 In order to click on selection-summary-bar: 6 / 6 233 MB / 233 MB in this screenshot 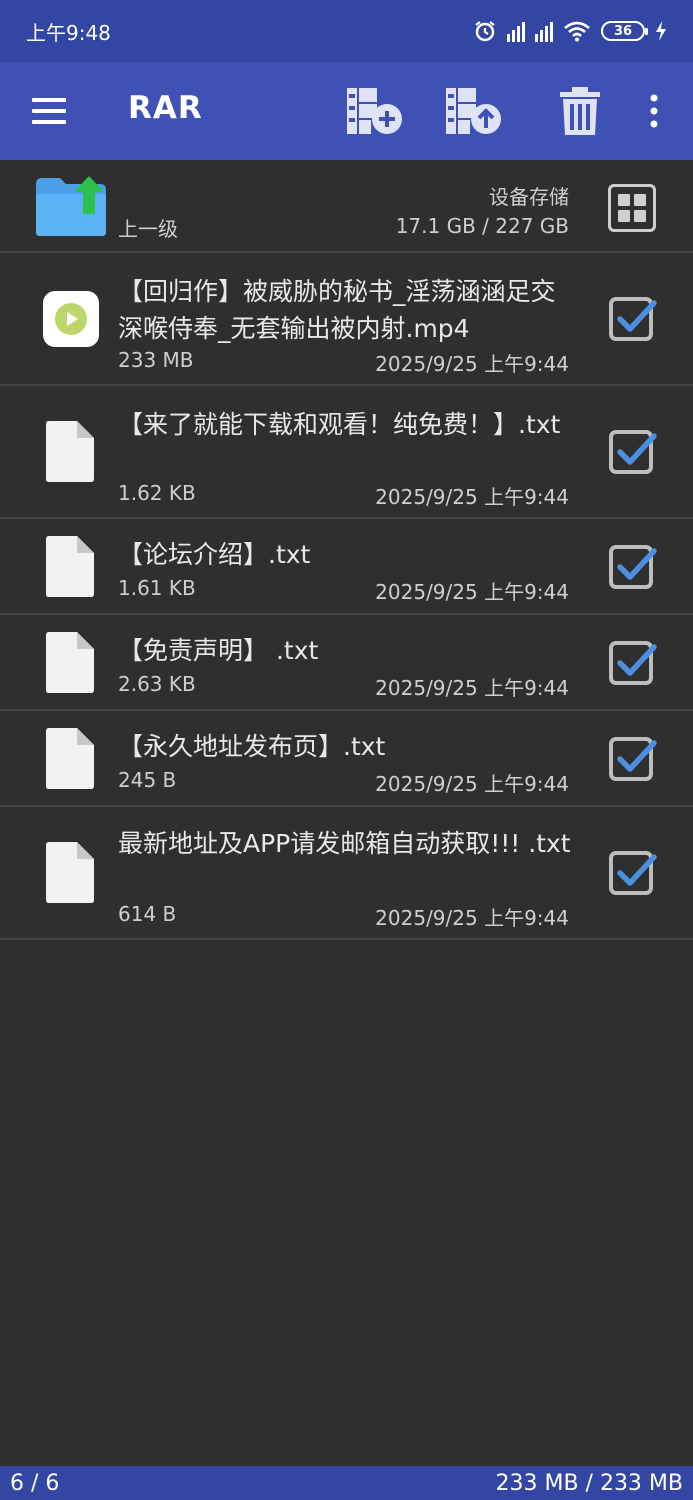, I will do `click(346, 1483)`.